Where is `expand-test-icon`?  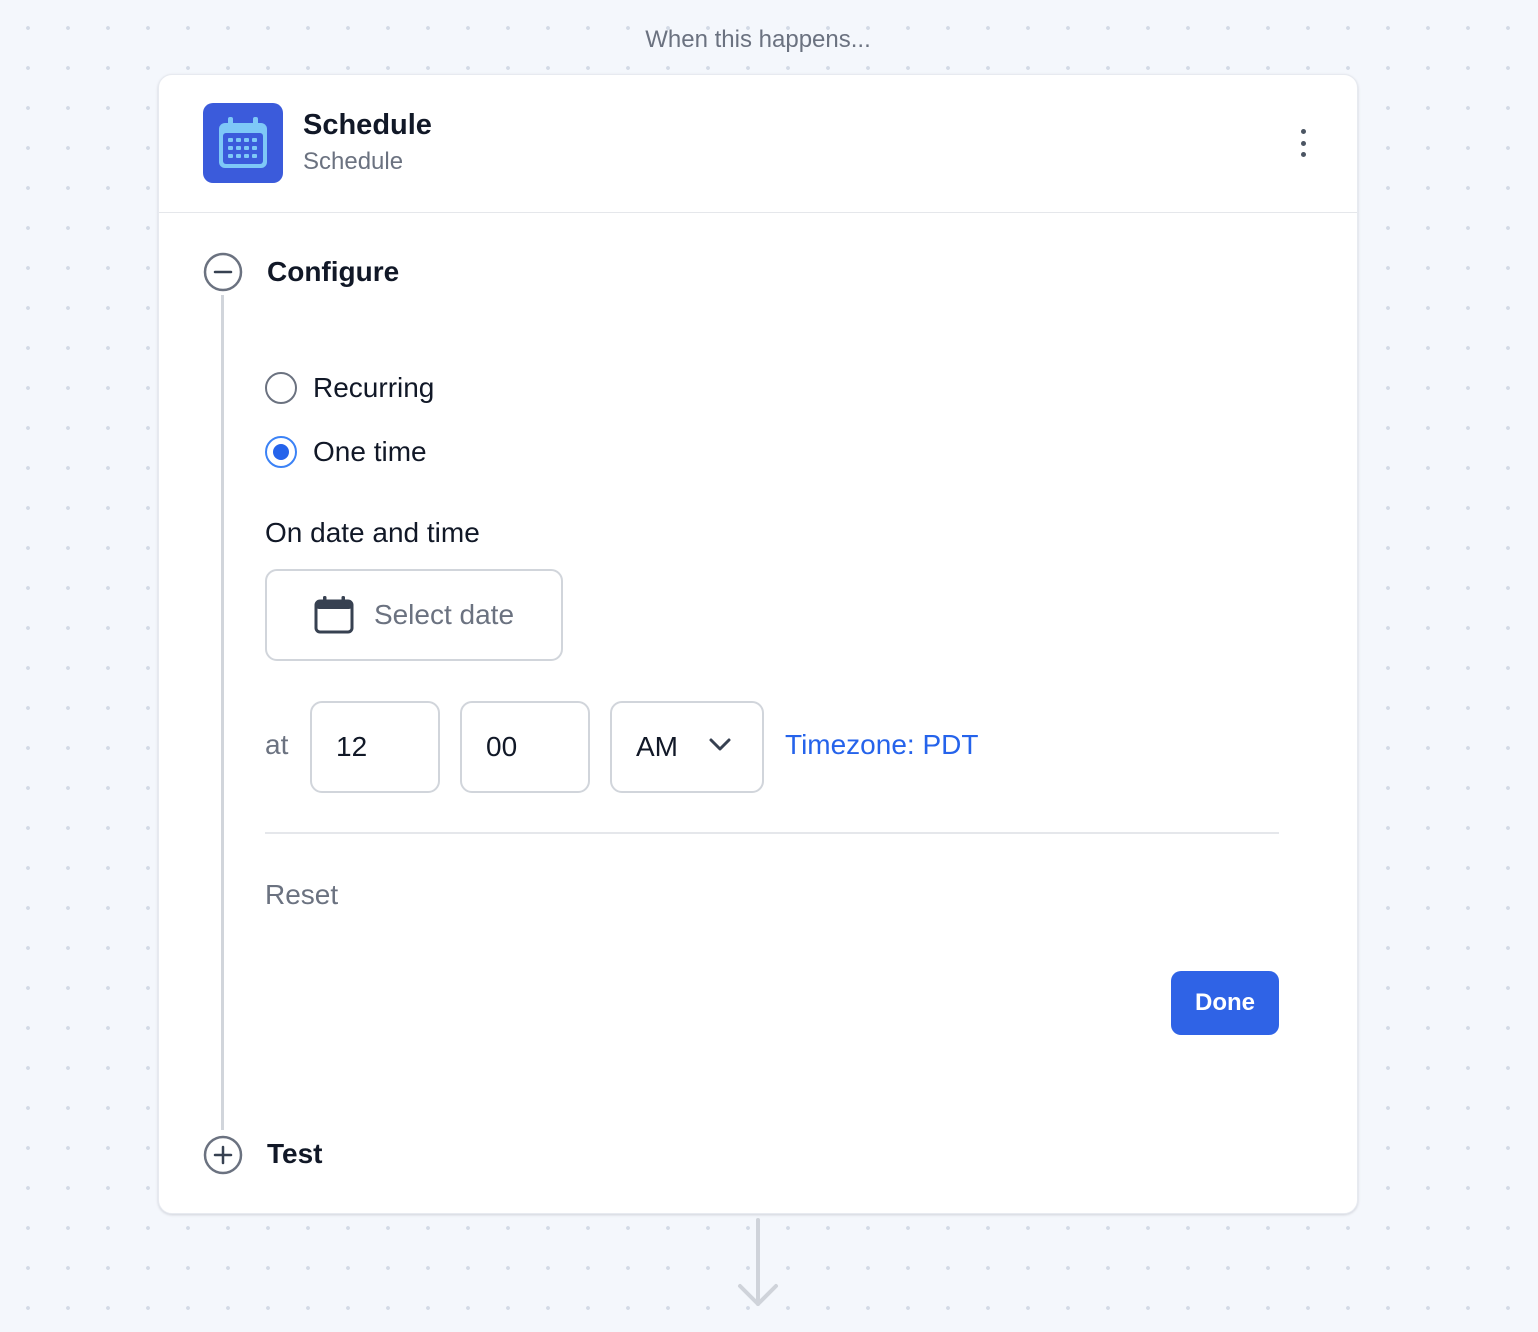
expand-test-icon is located at coordinates (223, 1155).